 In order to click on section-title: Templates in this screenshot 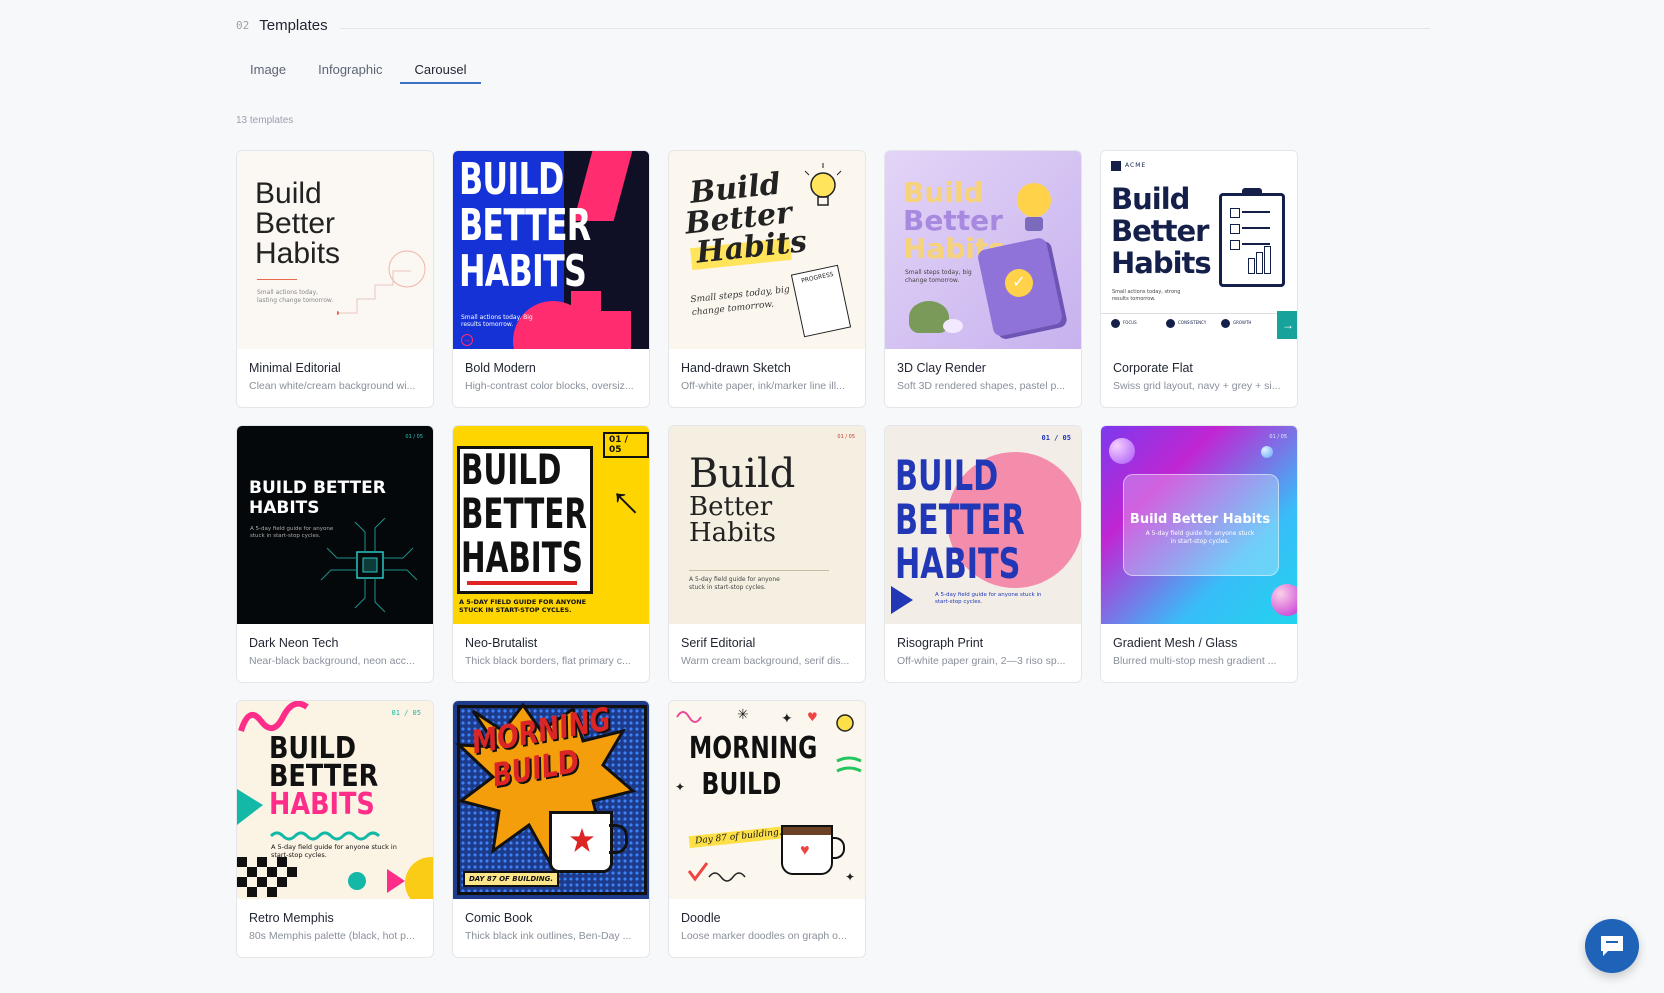, I will do `click(293, 25)`.